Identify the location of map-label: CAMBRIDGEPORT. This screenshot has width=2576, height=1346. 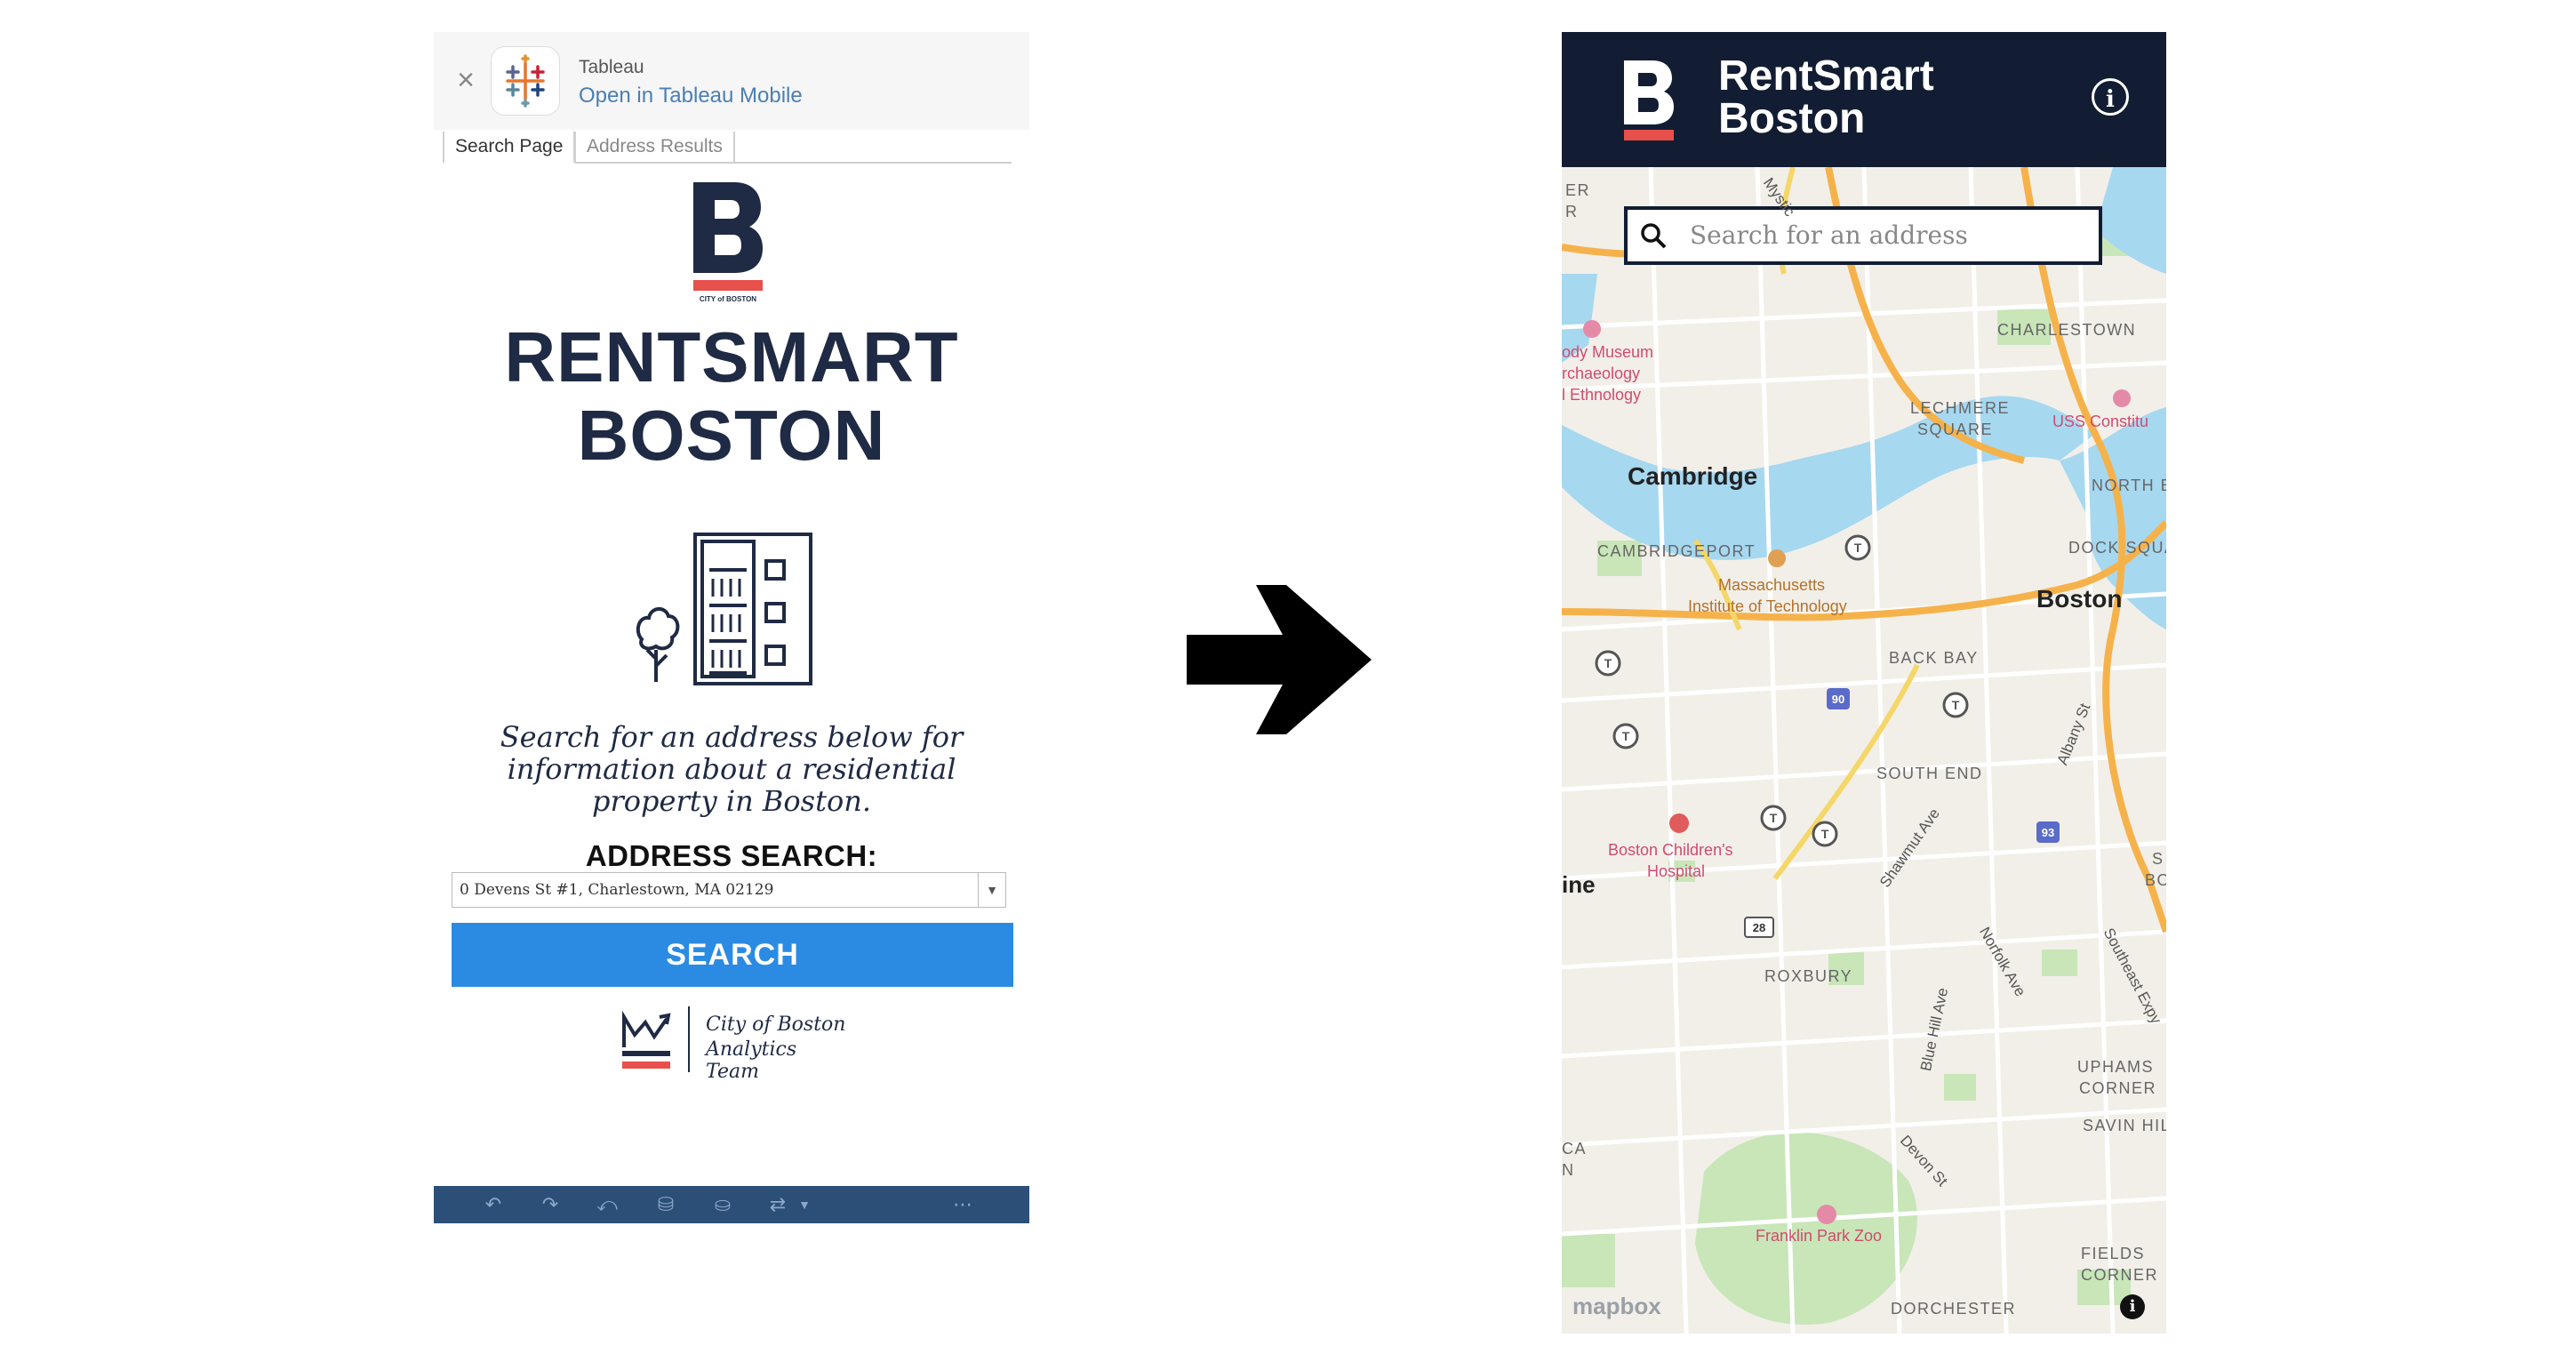
(1676, 551).